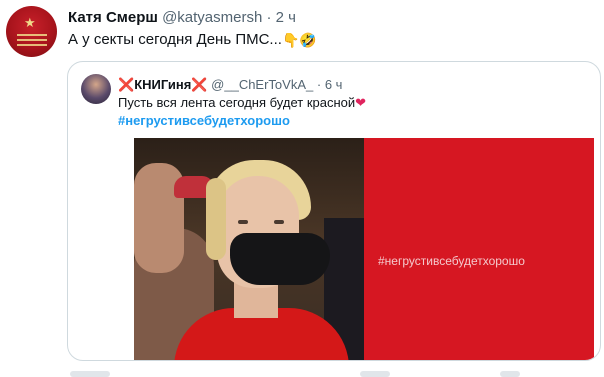  I want to click on red-panel-hashtag: #негрустивсебудетхорошо, so click(451, 261).